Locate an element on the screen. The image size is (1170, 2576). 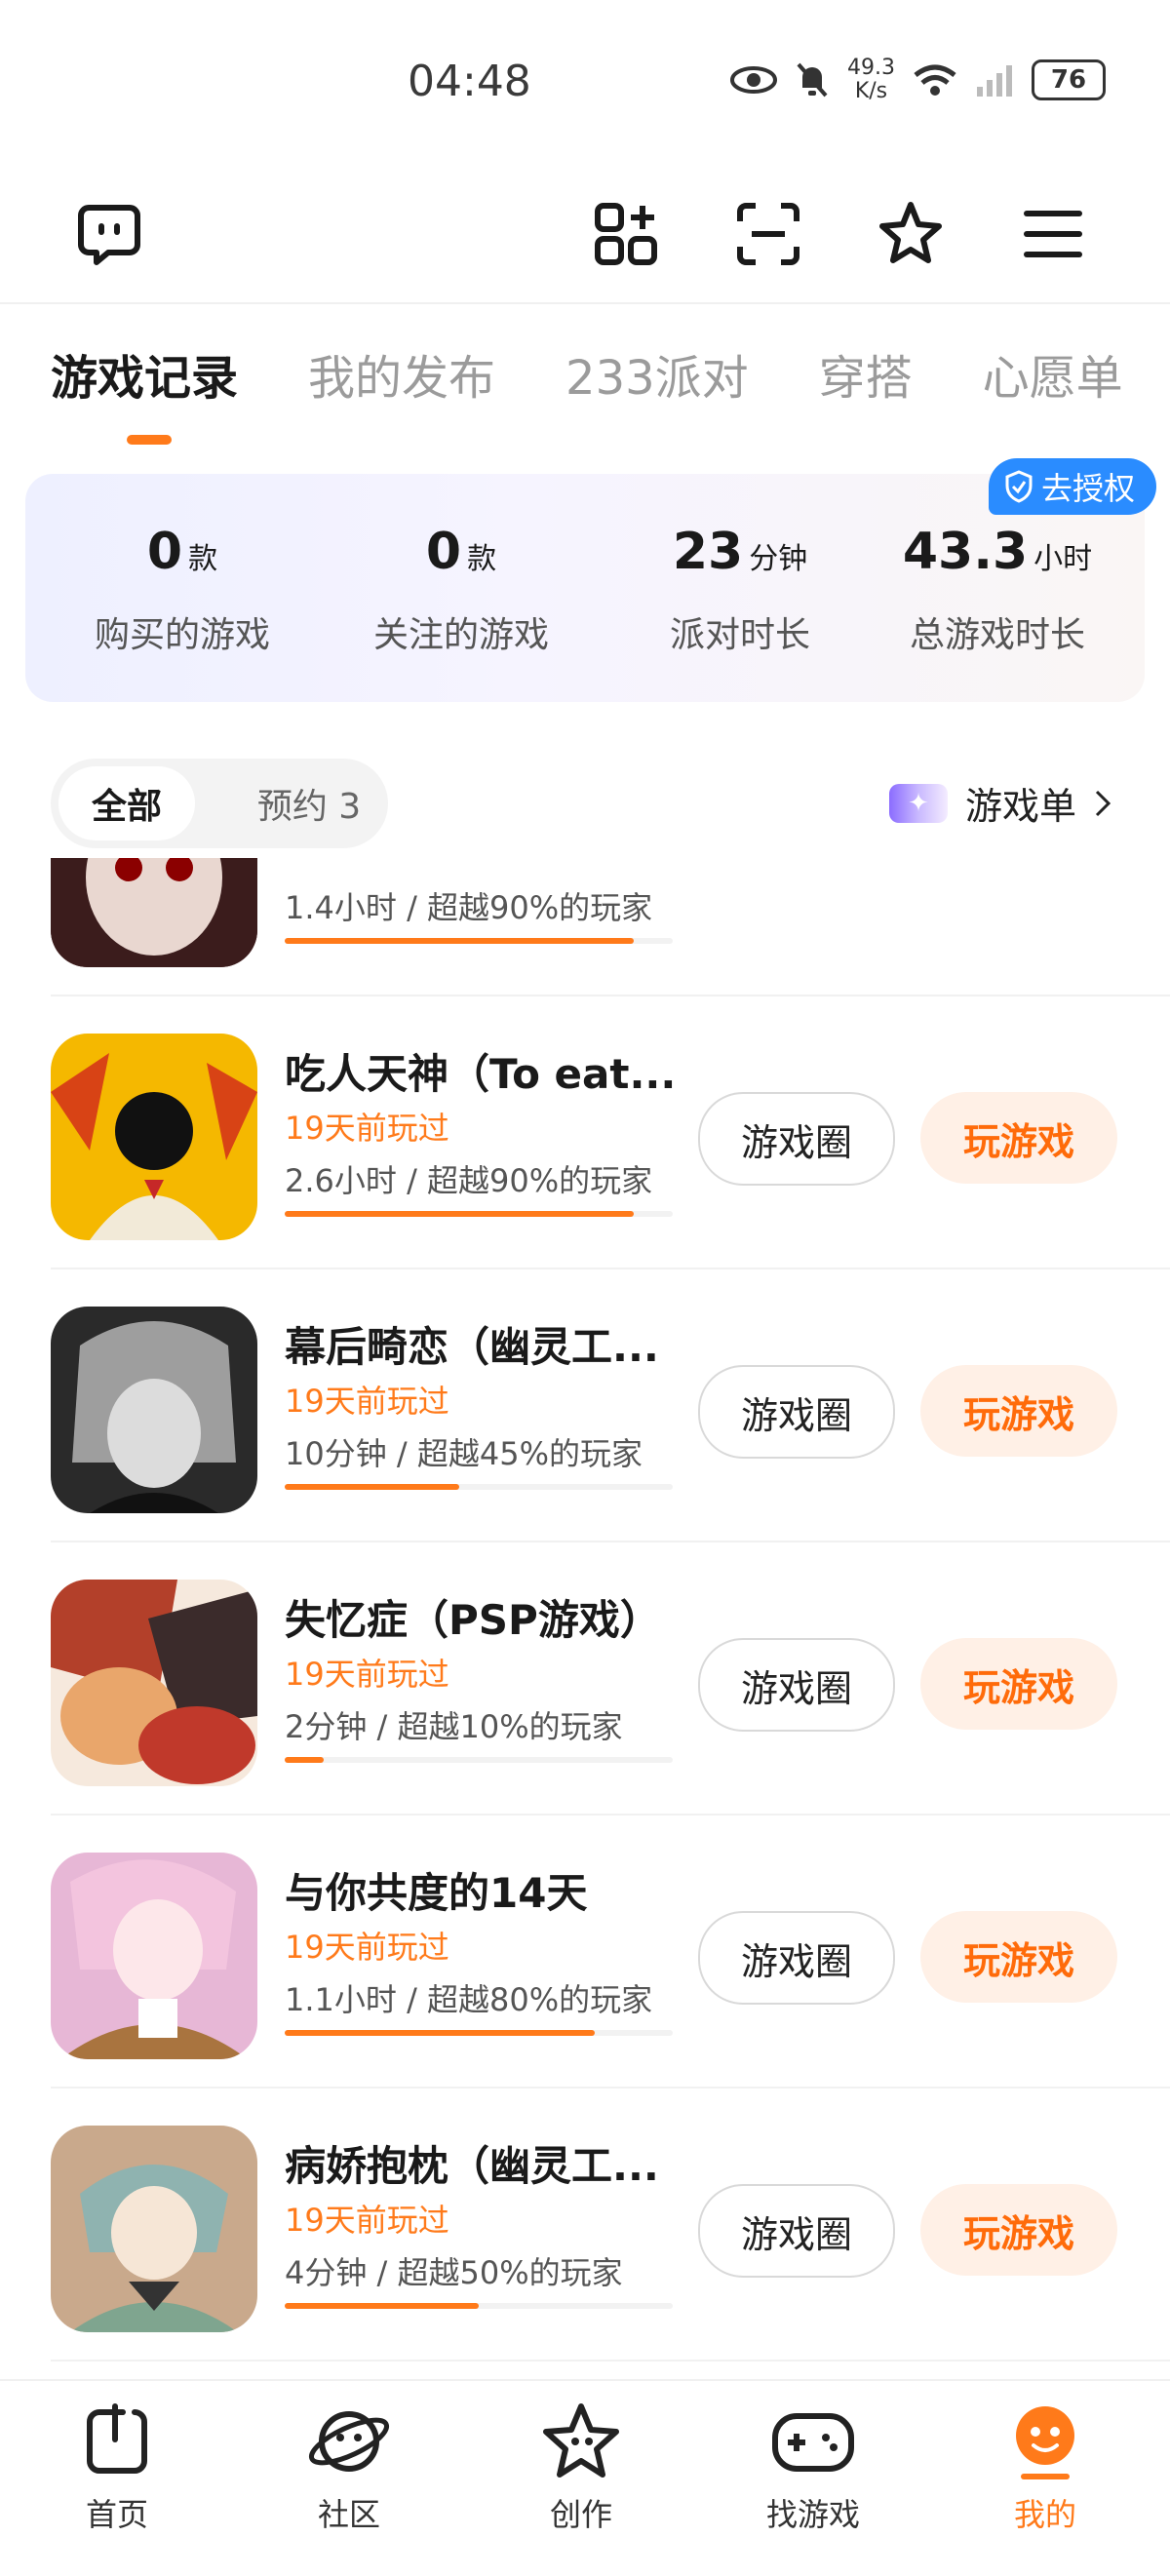
list-item: 与你共度的14天 19天前玩过 1.1小时 / 超越80%的玩家 游戏圈 玩游戏 is located at coordinates (610, 1951).